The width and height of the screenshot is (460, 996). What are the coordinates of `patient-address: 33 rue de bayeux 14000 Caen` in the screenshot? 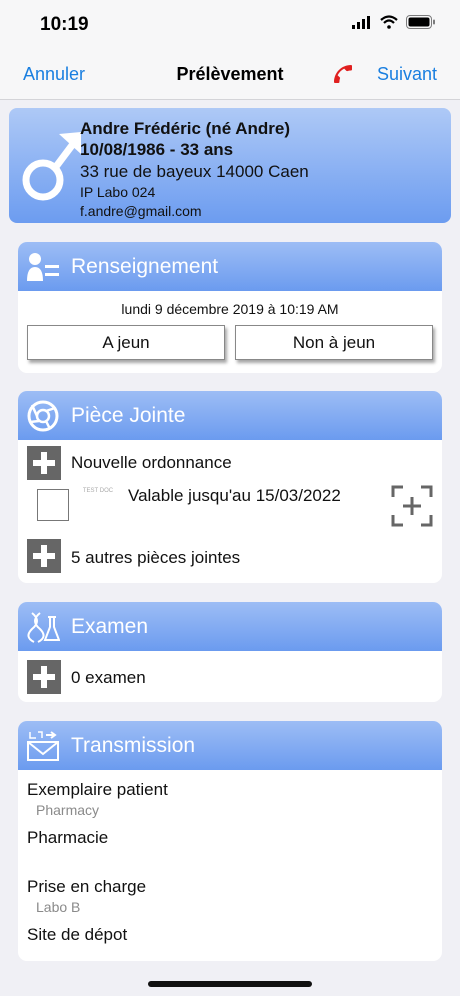 It's located at (194, 171).